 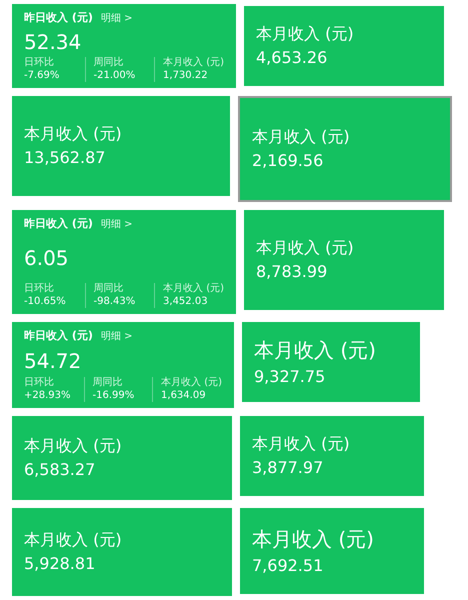 What do you see at coordinates (114, 396) in the screenshot?
I see `stat-value: -16.99%` at bounding box center [114, 396].